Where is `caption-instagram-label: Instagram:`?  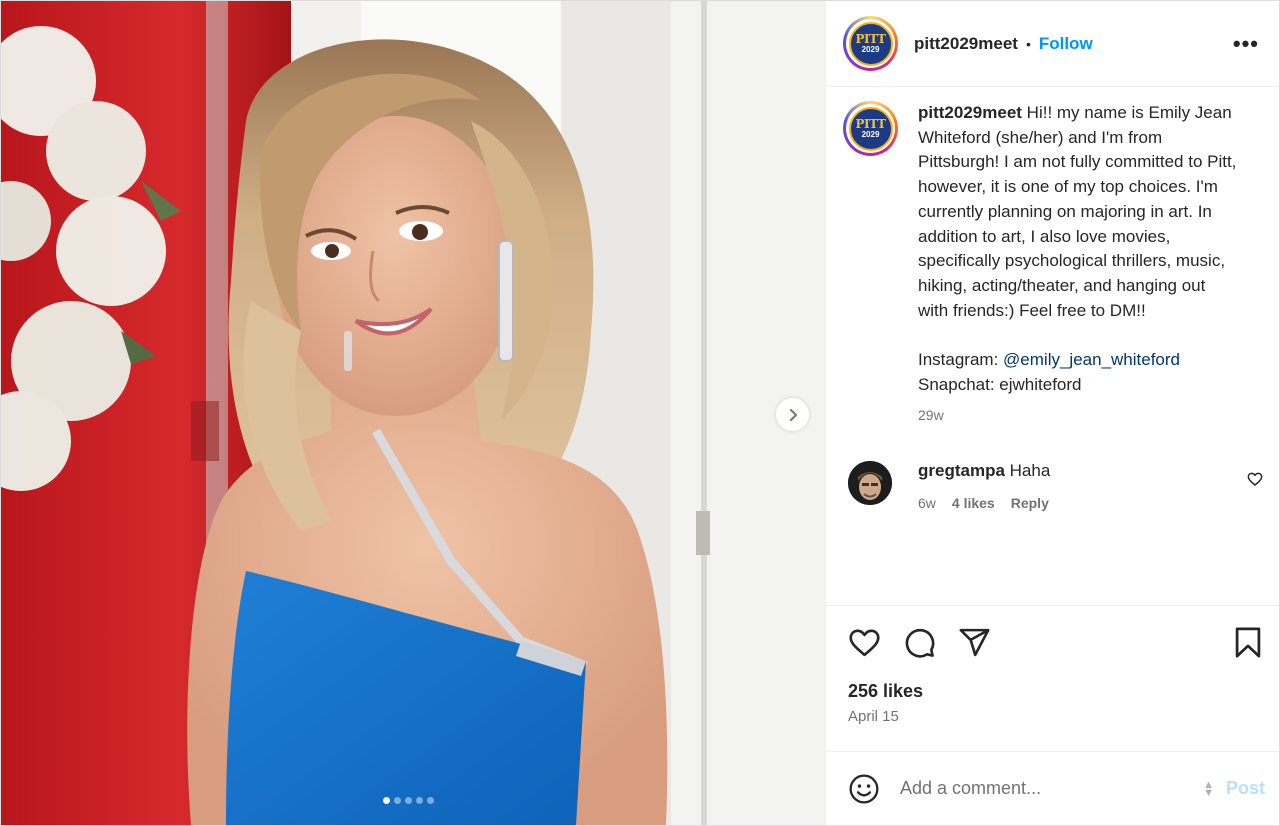 caption-instagram-label: Instagram: is located at coordinates (961, 360).